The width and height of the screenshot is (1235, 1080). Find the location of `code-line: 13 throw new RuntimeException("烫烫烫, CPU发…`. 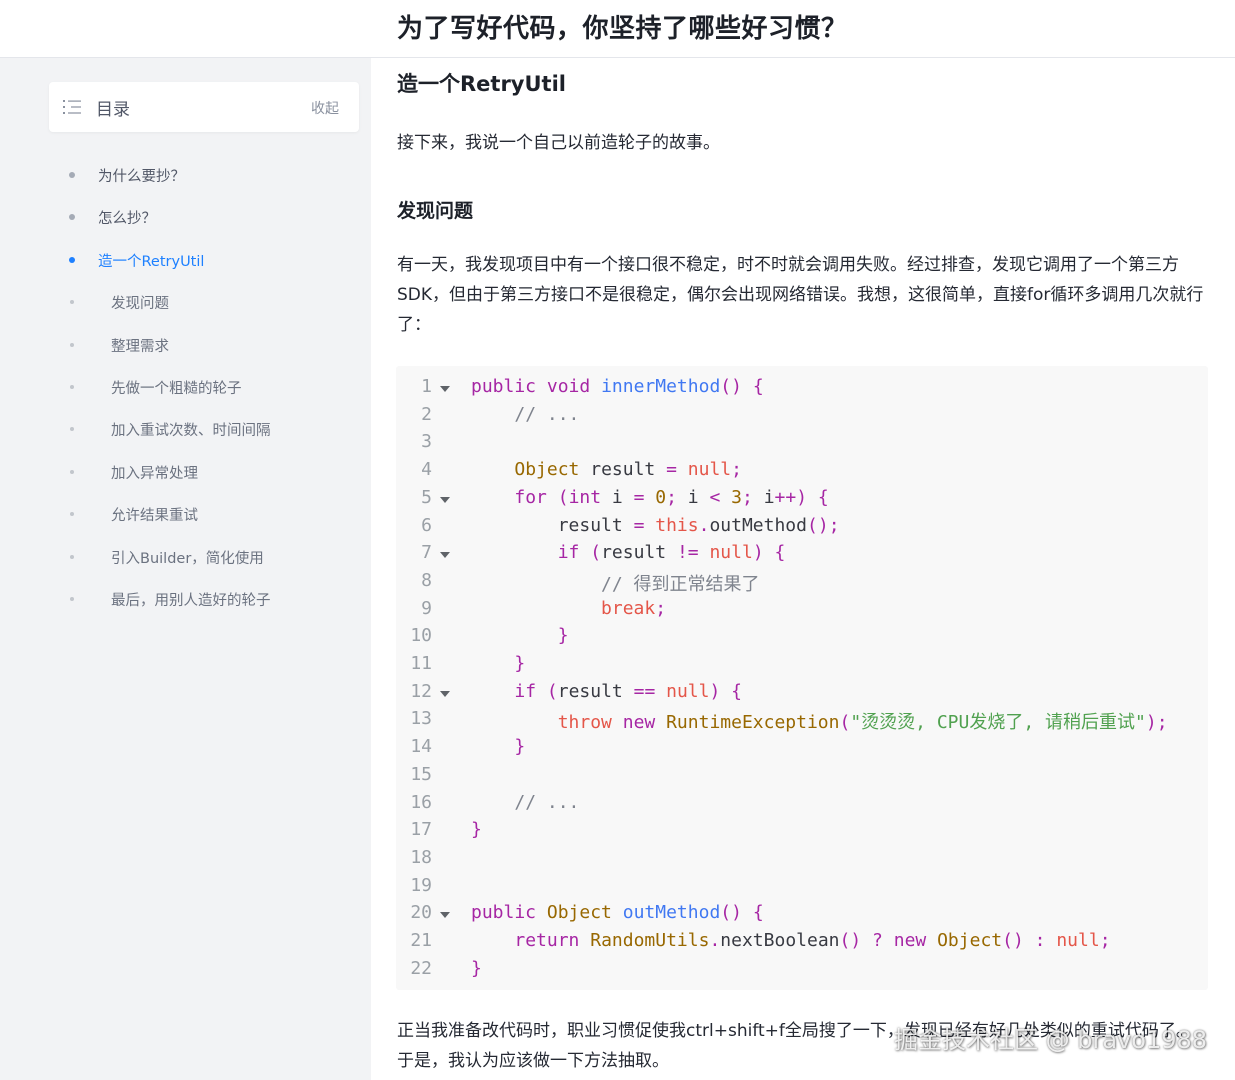

code-line: 13 throw new RuntimeException("烫烫烫, CPU发… is located at coordinates (802, 722).